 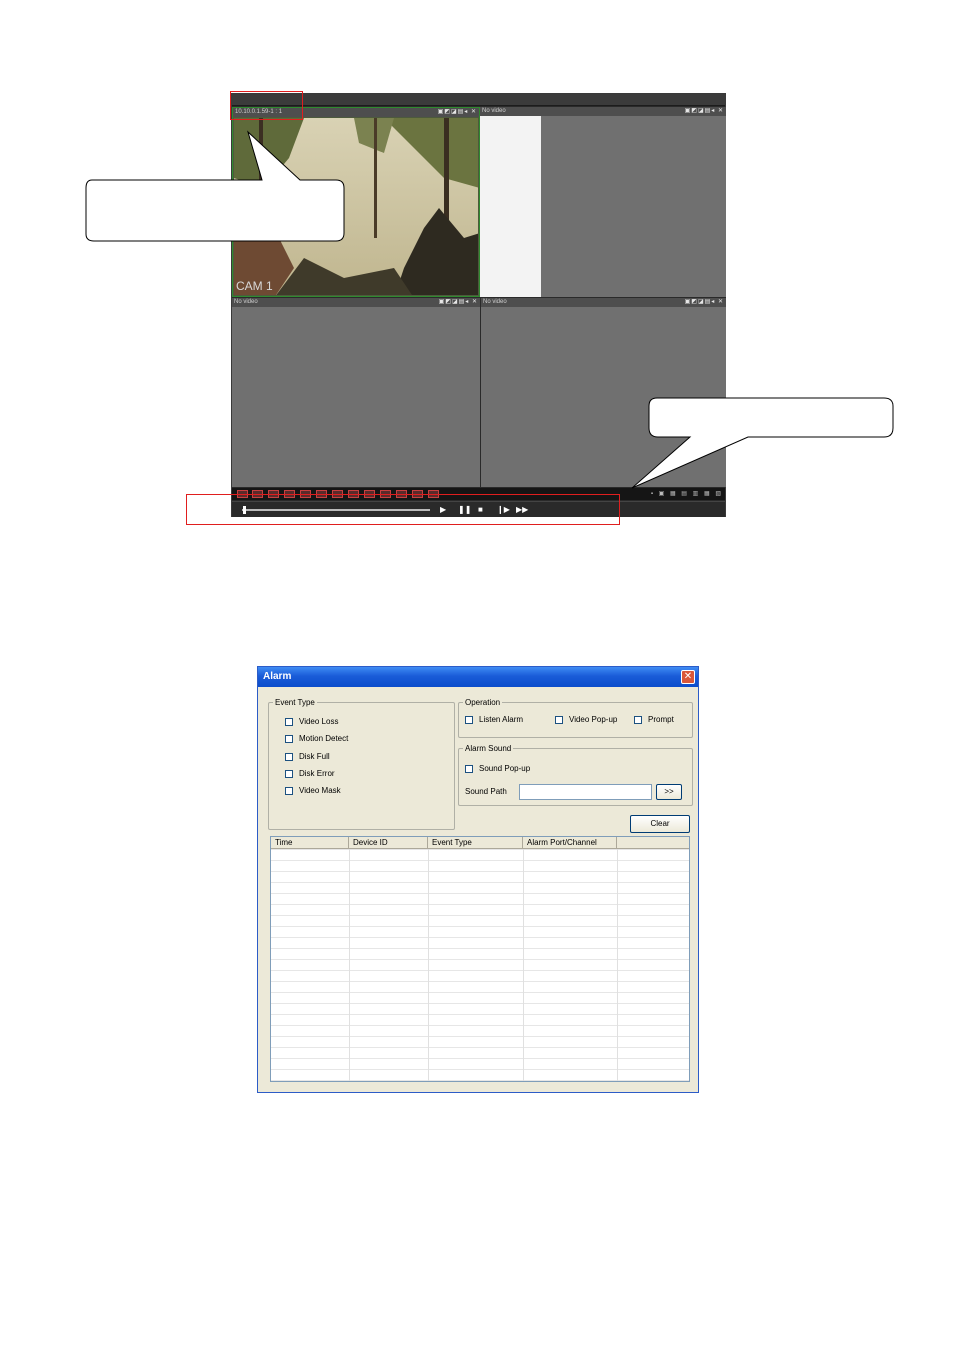 I want to click on dialog-title: Alarm, so click(x=478, y=677).